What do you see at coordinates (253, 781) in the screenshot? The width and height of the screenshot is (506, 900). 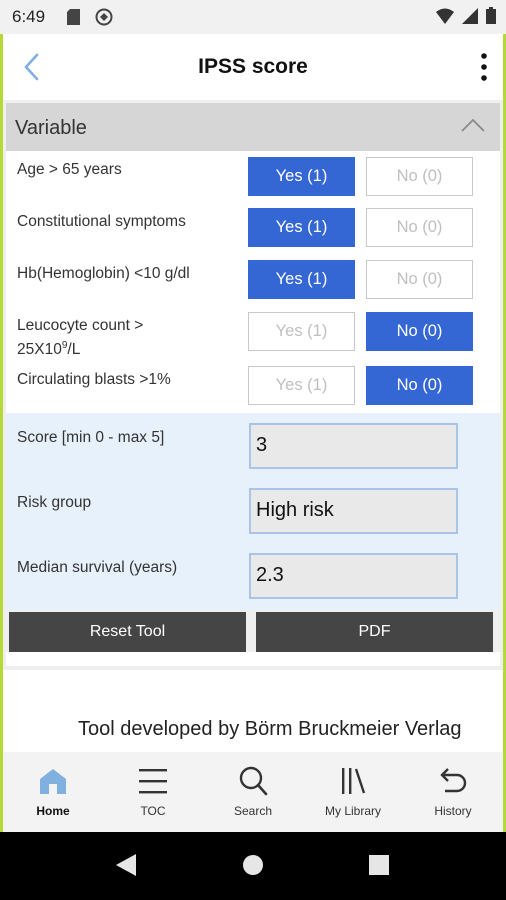 I see `search-icon` at bounding box center [253, 781].